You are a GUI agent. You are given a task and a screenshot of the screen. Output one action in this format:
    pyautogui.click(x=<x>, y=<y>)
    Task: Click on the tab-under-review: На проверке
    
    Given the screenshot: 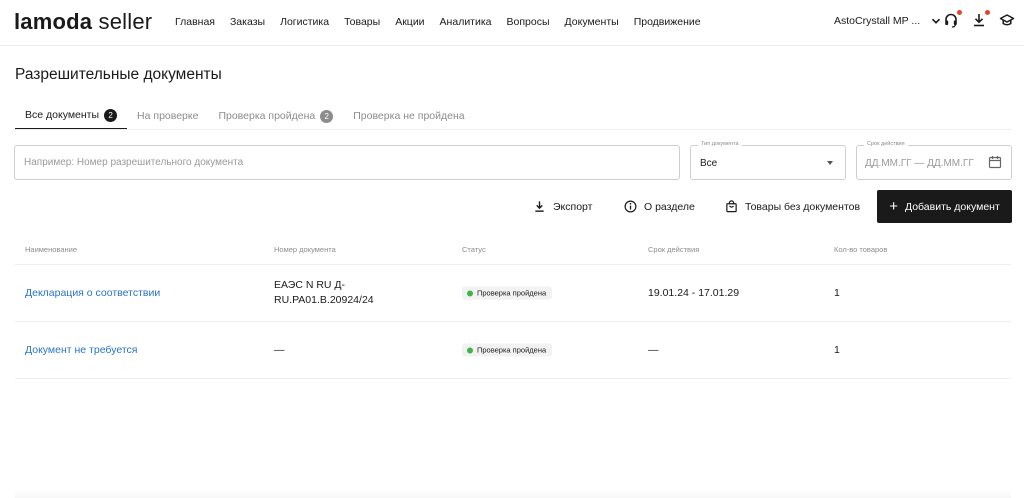 What is the action you would take?
    pyautogui.click(x=167, y=116)
    